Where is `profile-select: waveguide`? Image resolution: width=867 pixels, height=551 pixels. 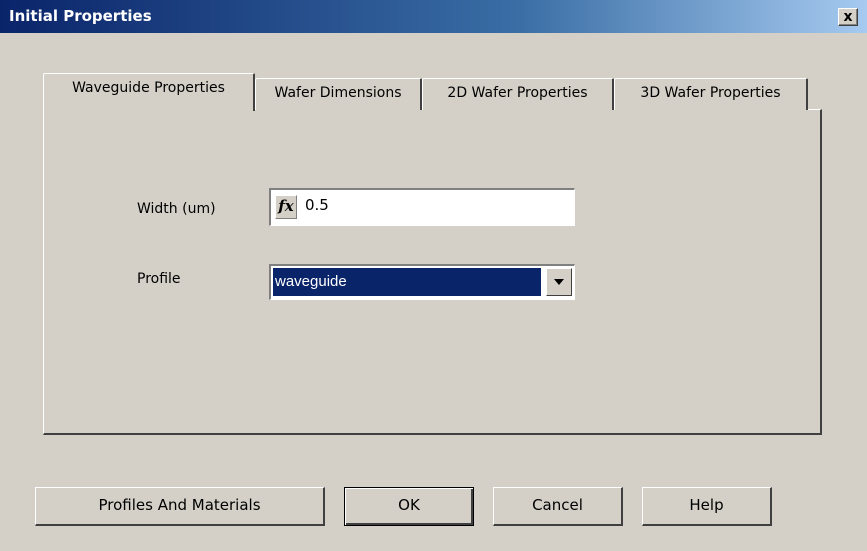 profile-select: waveguide is located at coordinates (422, 282).